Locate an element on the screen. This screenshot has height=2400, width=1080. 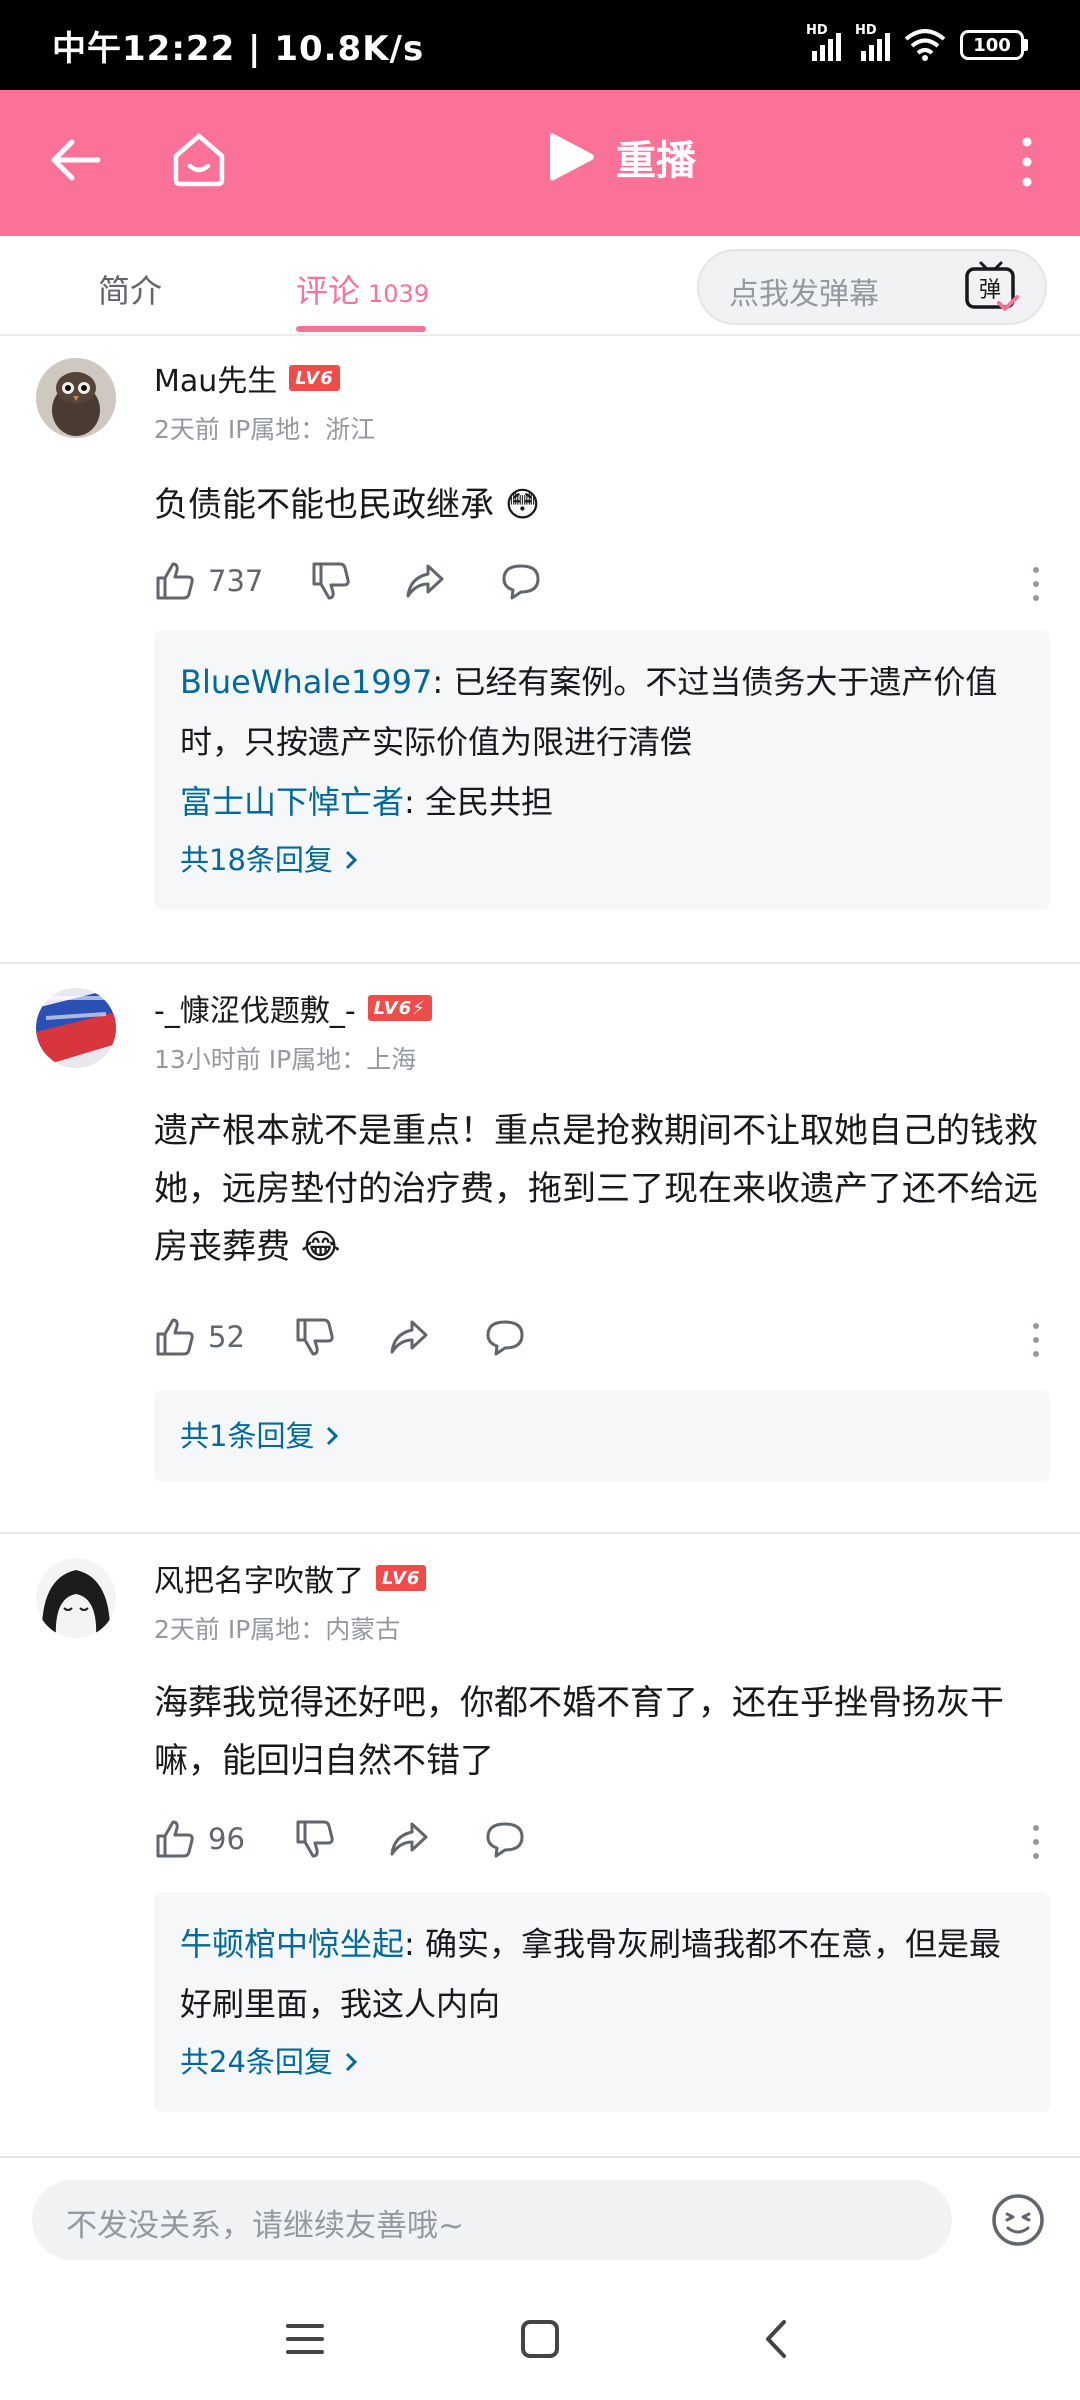
home-square-icon is located at coordinates (540, 2339).